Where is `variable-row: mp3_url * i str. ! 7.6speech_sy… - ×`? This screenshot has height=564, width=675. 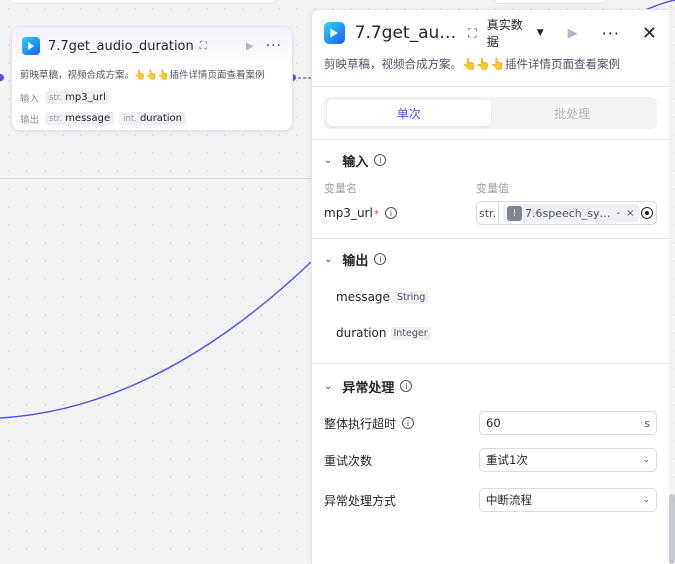 variable-row: mp3_url * i str. ! 7.6speech_sy… - × is located at coordinates (490, 213).